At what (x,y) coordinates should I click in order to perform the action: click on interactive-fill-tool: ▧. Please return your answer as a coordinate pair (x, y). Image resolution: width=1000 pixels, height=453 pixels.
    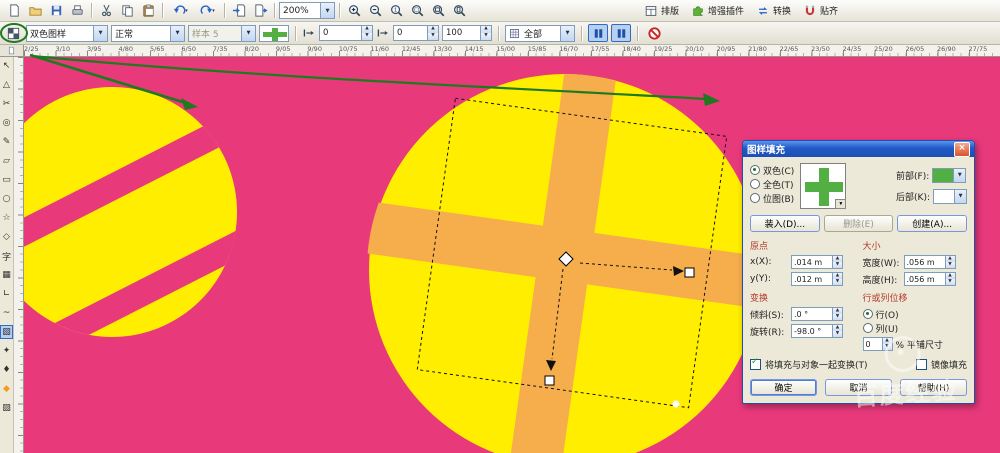
    Looking at the image, I should click on (6, 332).